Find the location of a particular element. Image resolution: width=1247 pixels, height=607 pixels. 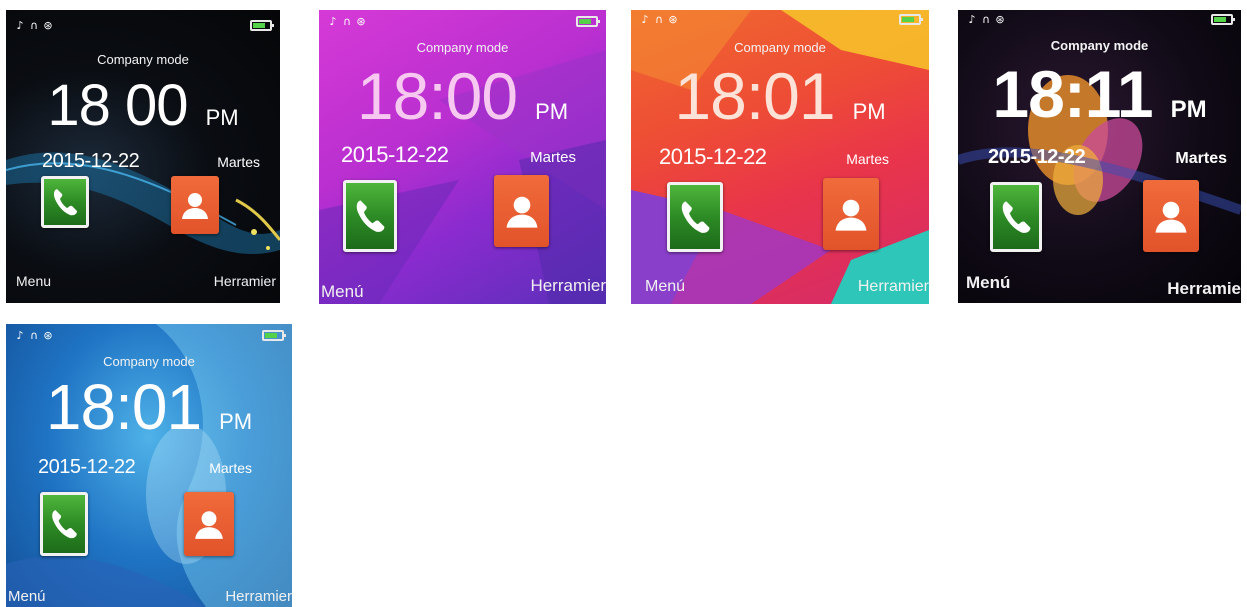

clock-time: 18:11 is located at coordinates (1072, 94).